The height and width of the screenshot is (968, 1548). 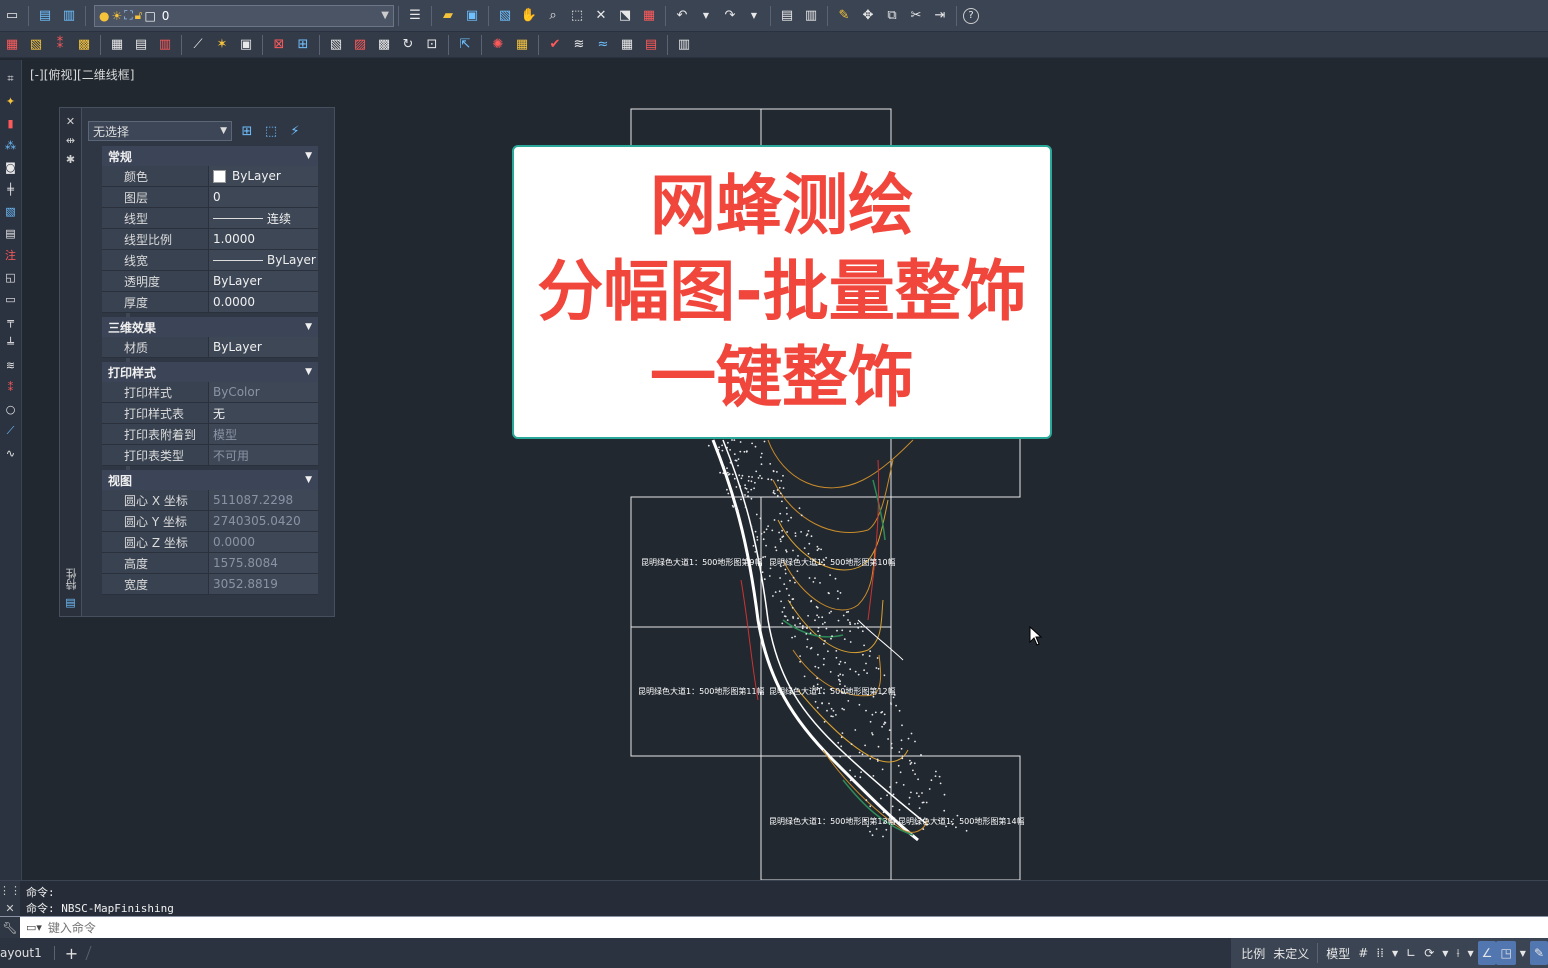 I want to click on point-tool-icon: ⁑, so click(x=60, y=45).